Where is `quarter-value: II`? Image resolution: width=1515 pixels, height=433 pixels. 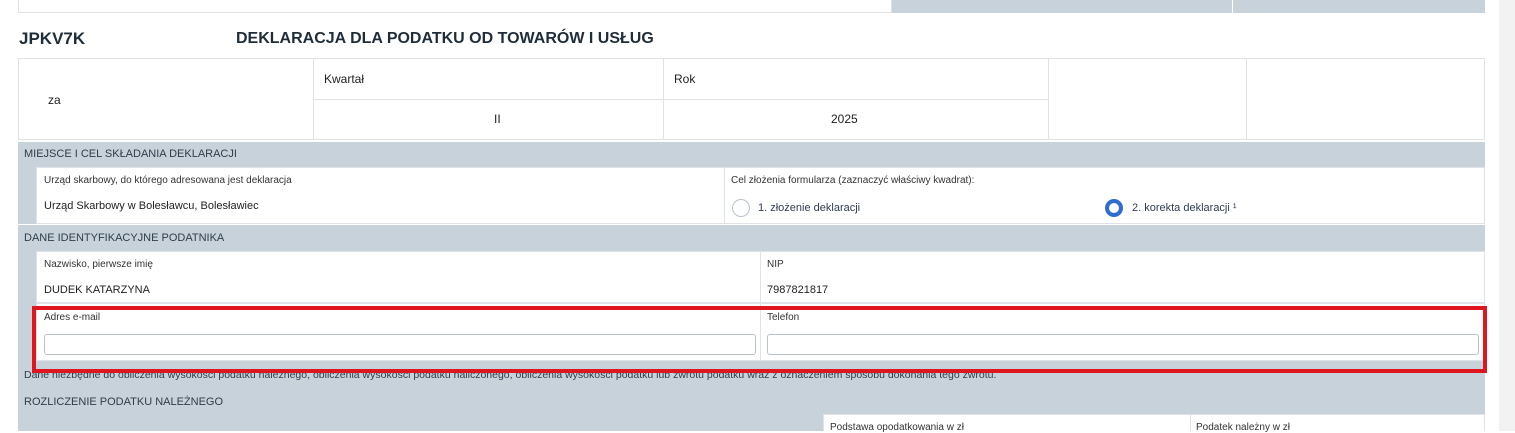
quarter-value: II is located at coordinates (497, 119).